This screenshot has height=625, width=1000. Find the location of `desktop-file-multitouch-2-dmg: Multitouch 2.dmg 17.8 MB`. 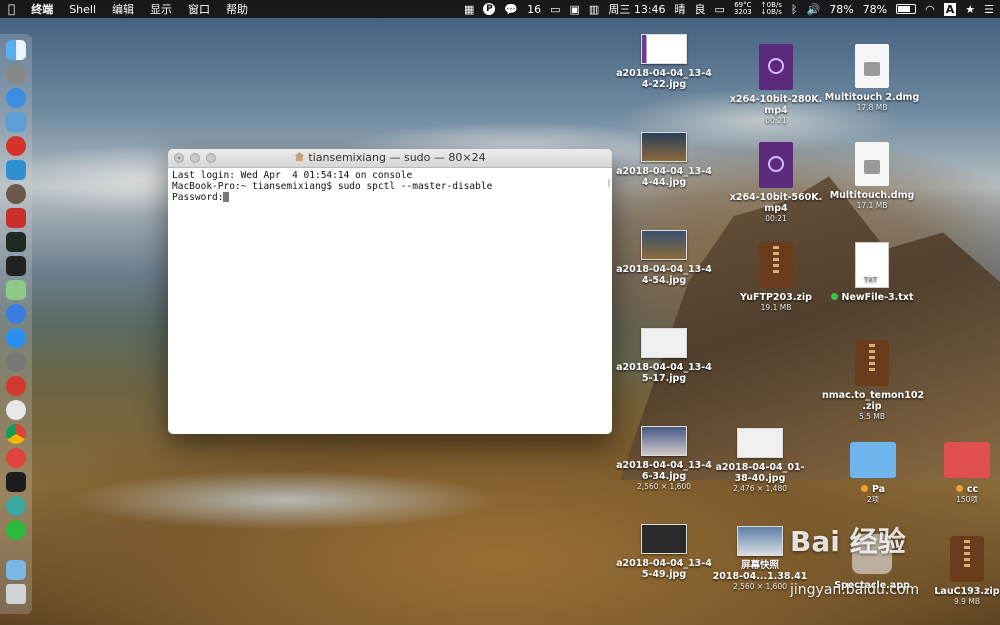

desktop-file-multitouch-2-dmg: Multitouch 2.dmg 17.8 MB is located at coordinates (872, 78).